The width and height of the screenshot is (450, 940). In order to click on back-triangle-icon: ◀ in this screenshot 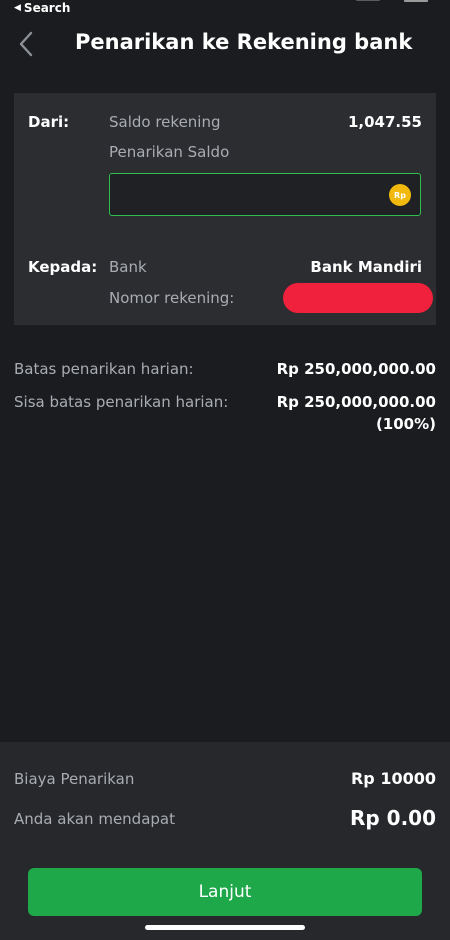, I will do `click(17, 8)`.